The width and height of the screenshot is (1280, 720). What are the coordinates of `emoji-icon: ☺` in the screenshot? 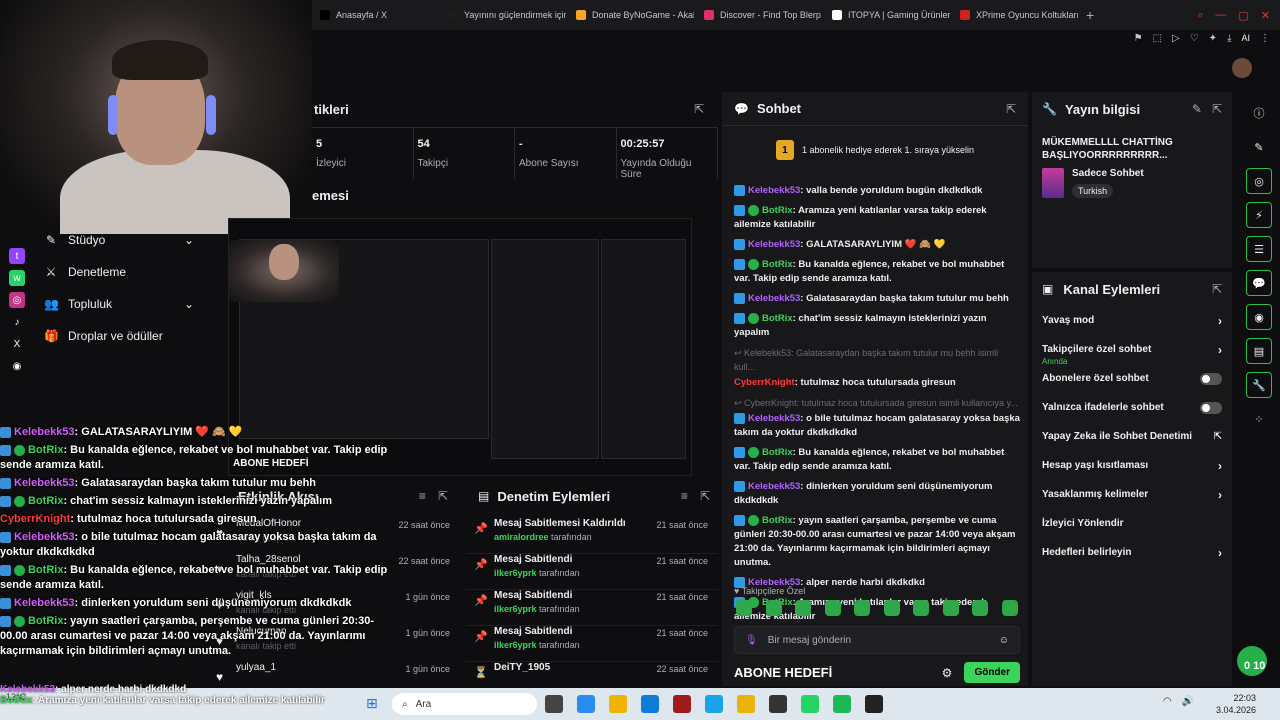 It's located at (1004, 640).